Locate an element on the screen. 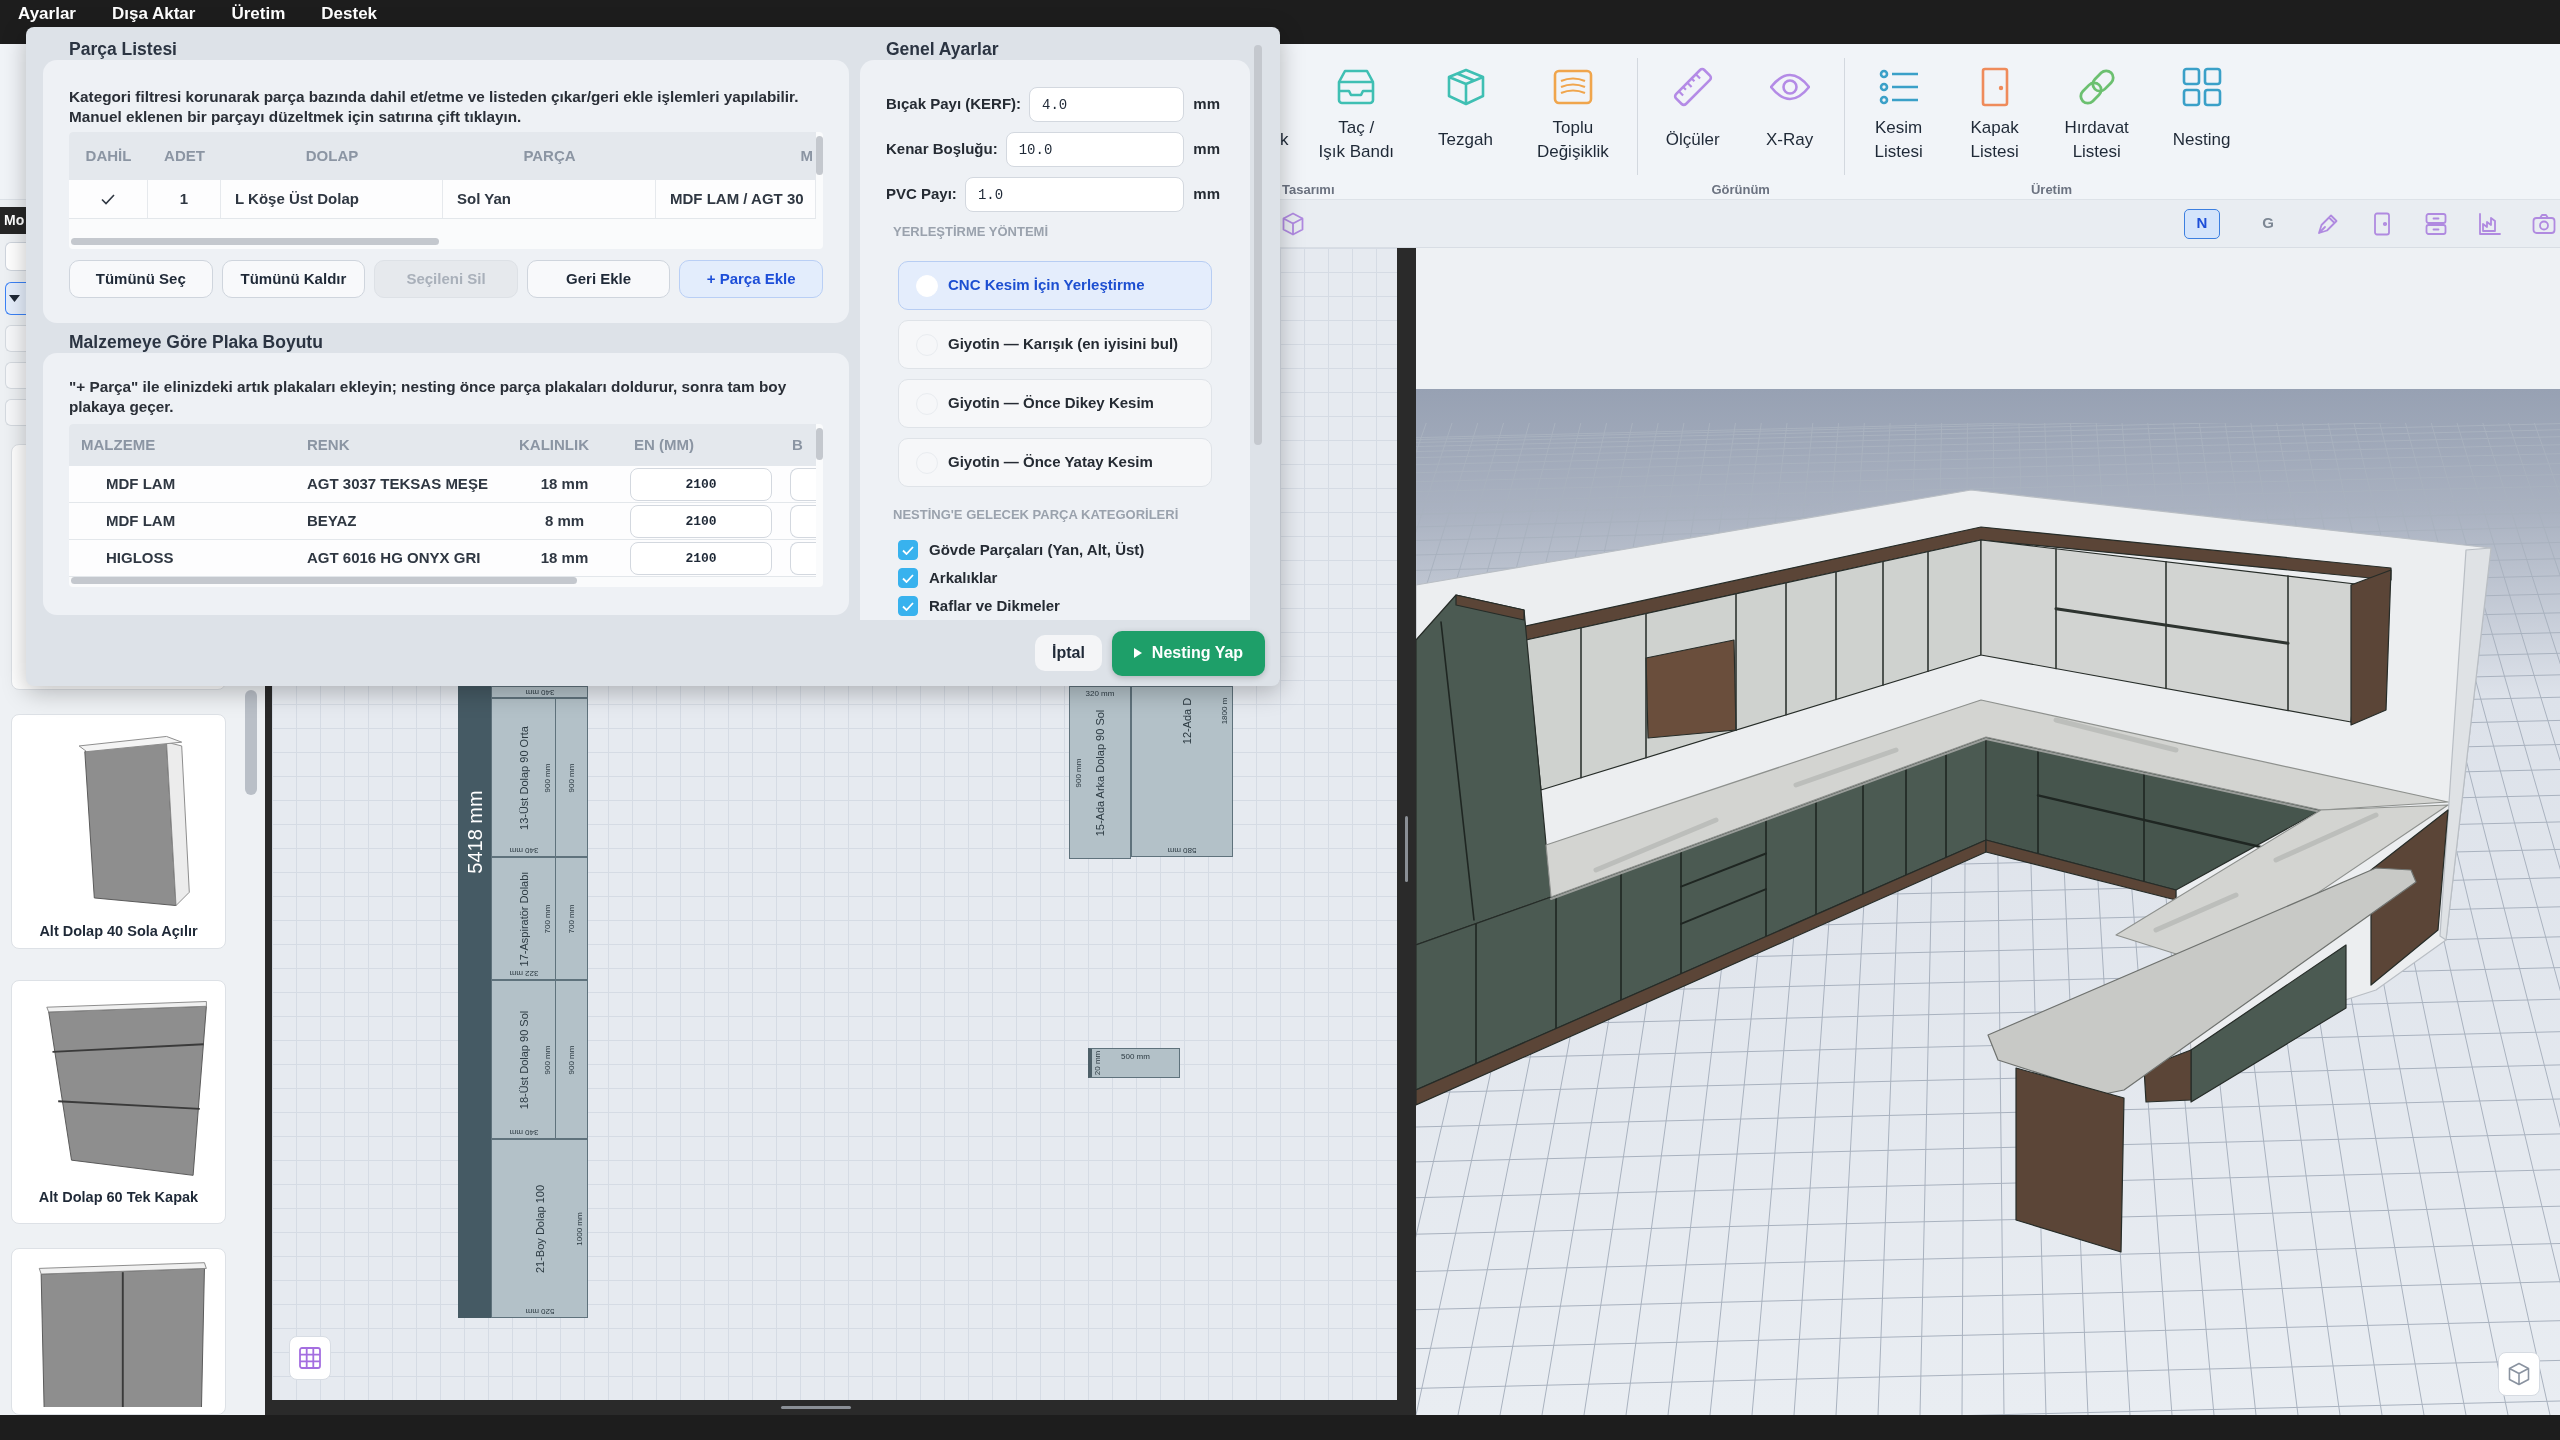 This screenshot has width=2560, height=1440. part-label: 12-Ada D is located at coordinates (1187, 721).